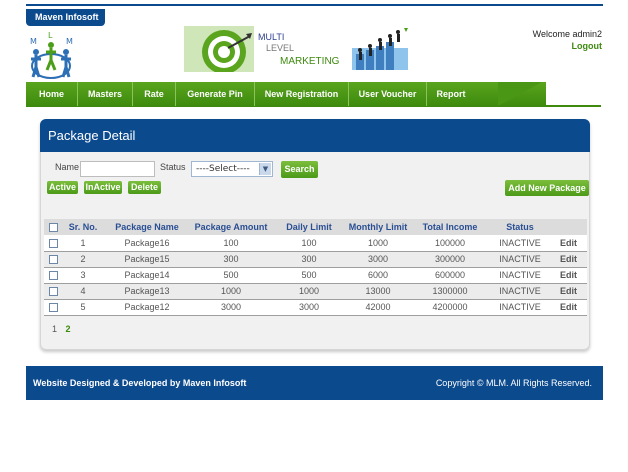 Image resolution: width=628 pixels, height=472 pixels. What do you see at coordinates (450, 275) in the screenshot?
I see `cell-total-income: 600000` at bounding box center [450, 275].